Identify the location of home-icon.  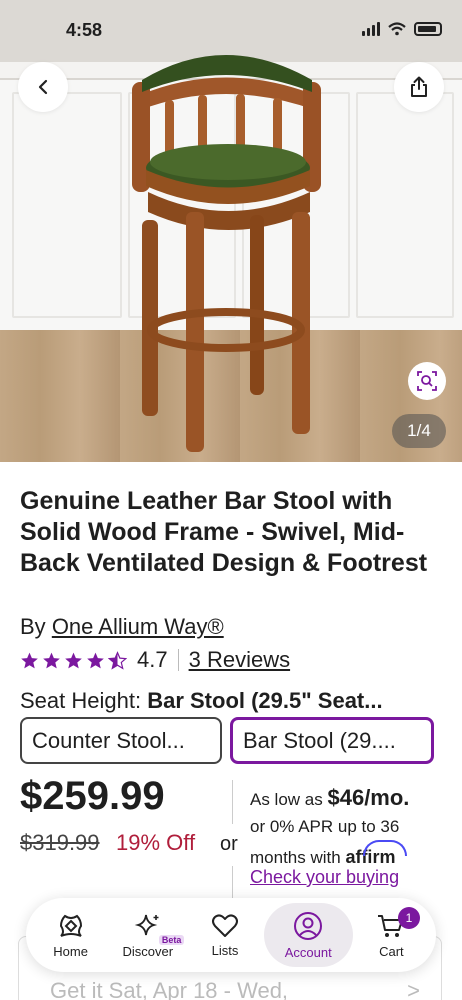
(70, 925).